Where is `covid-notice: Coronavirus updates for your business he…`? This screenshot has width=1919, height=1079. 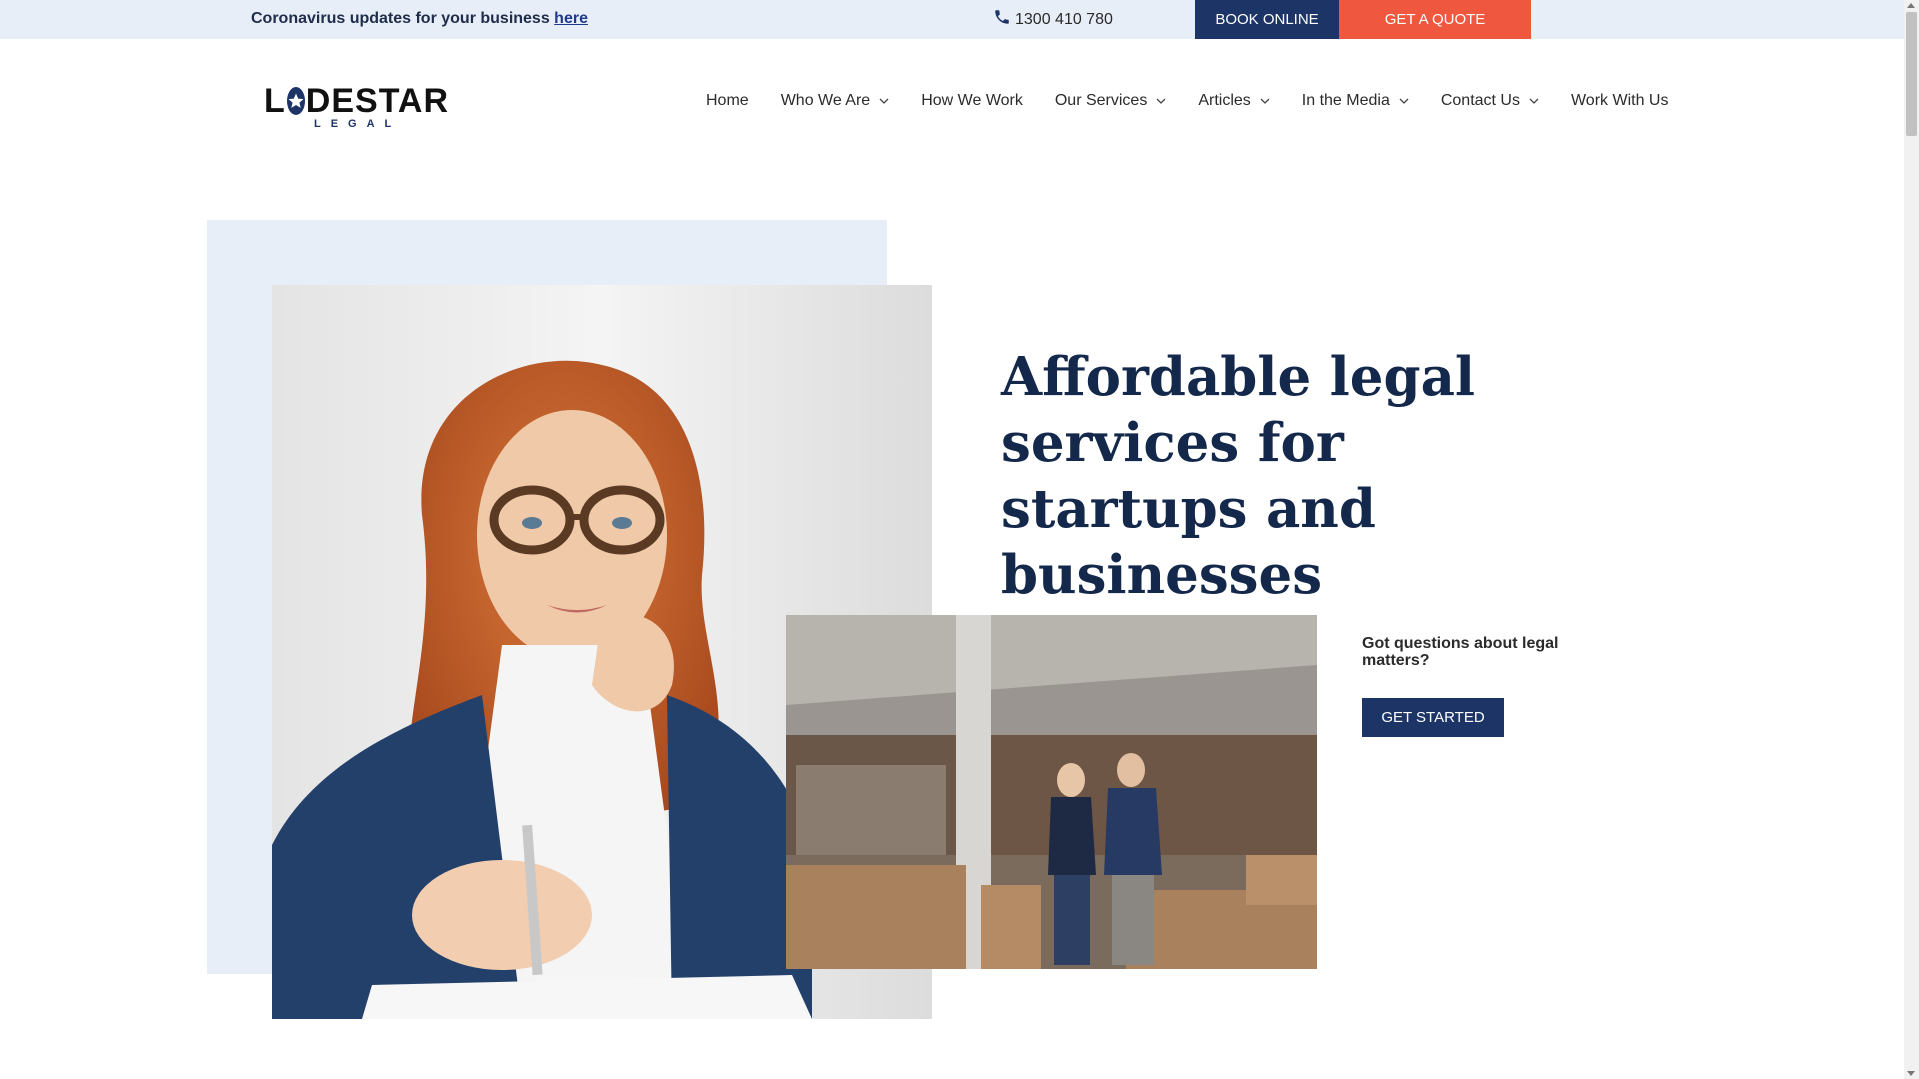
covid-notice: Coronavirus updates for your business he… is located at coordinates (419, 19).